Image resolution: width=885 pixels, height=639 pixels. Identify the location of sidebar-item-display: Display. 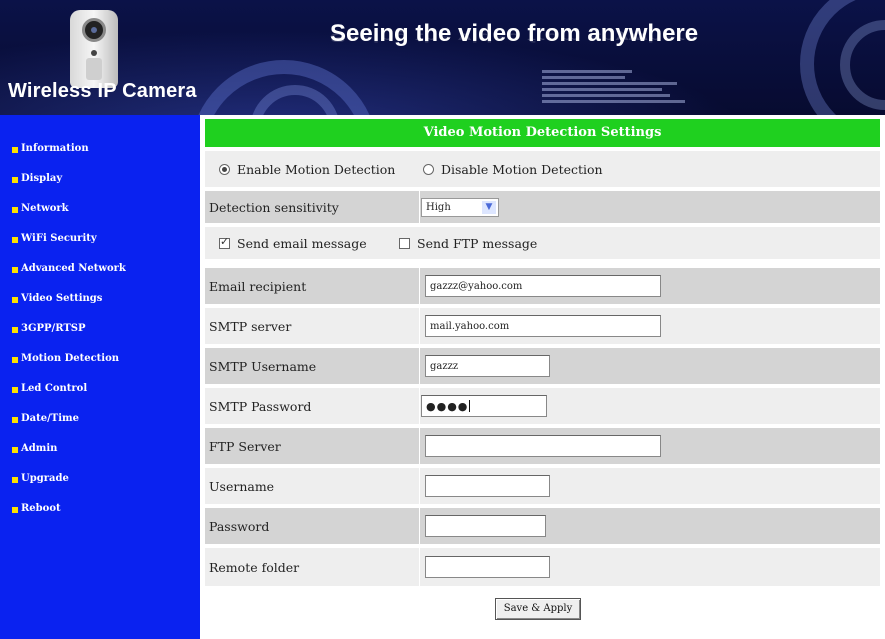
(69, 187).